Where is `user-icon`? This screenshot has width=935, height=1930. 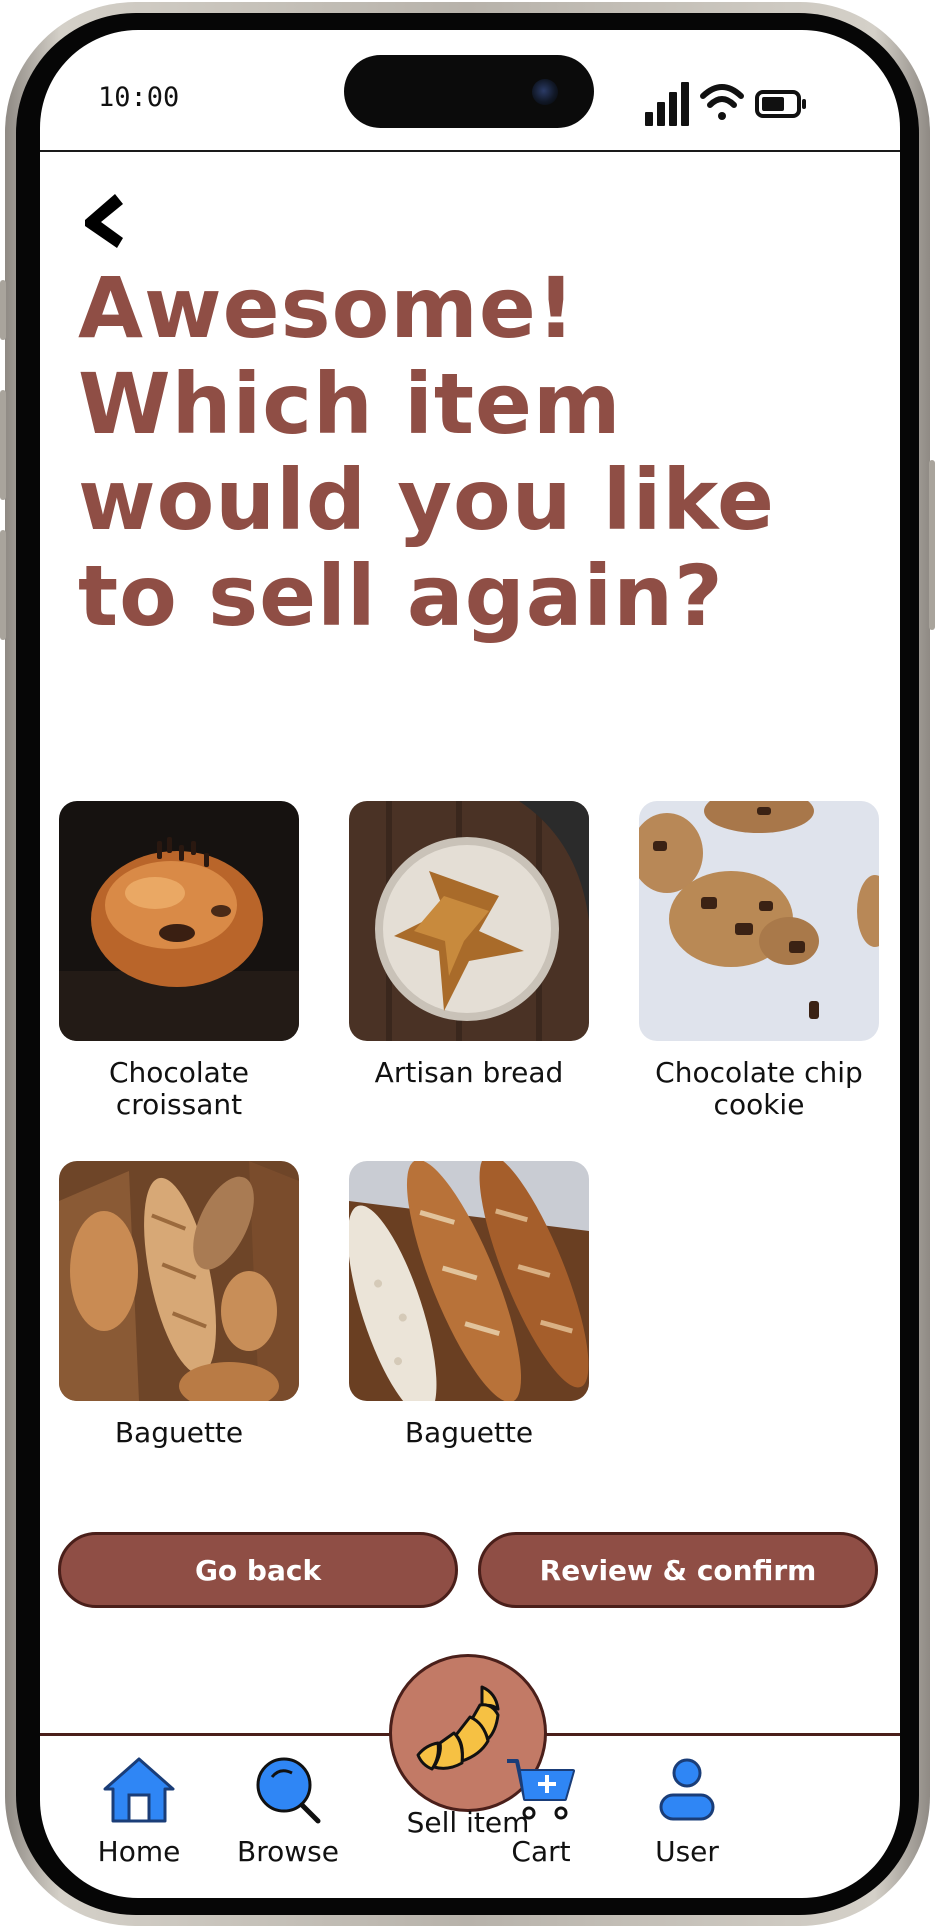 user-icon is located at coordinates (687, 1789).